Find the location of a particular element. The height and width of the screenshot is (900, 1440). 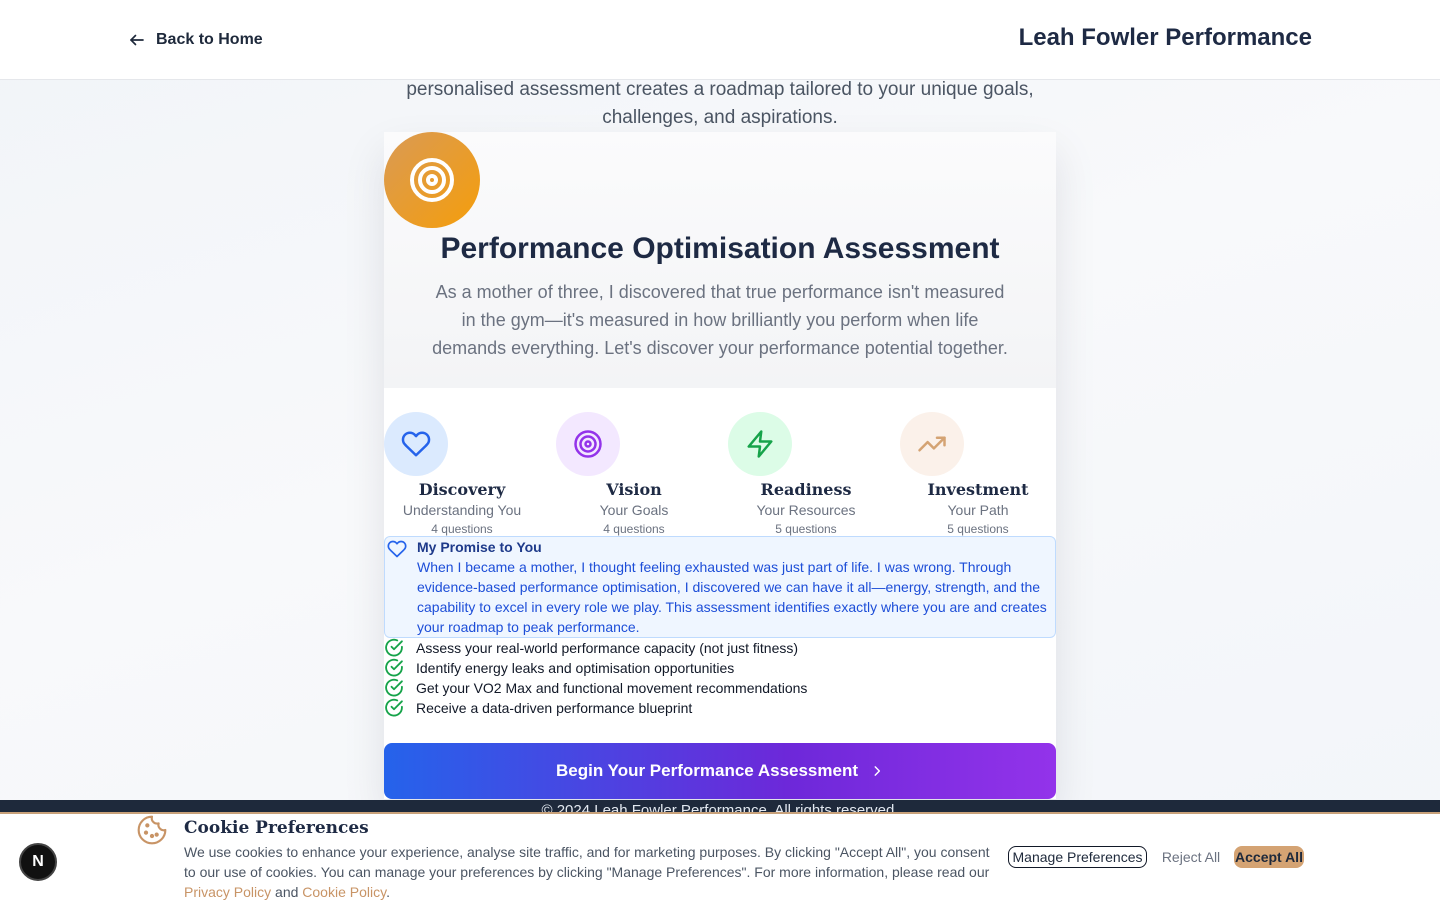

zap-icon is located at coordinates (760, 444).